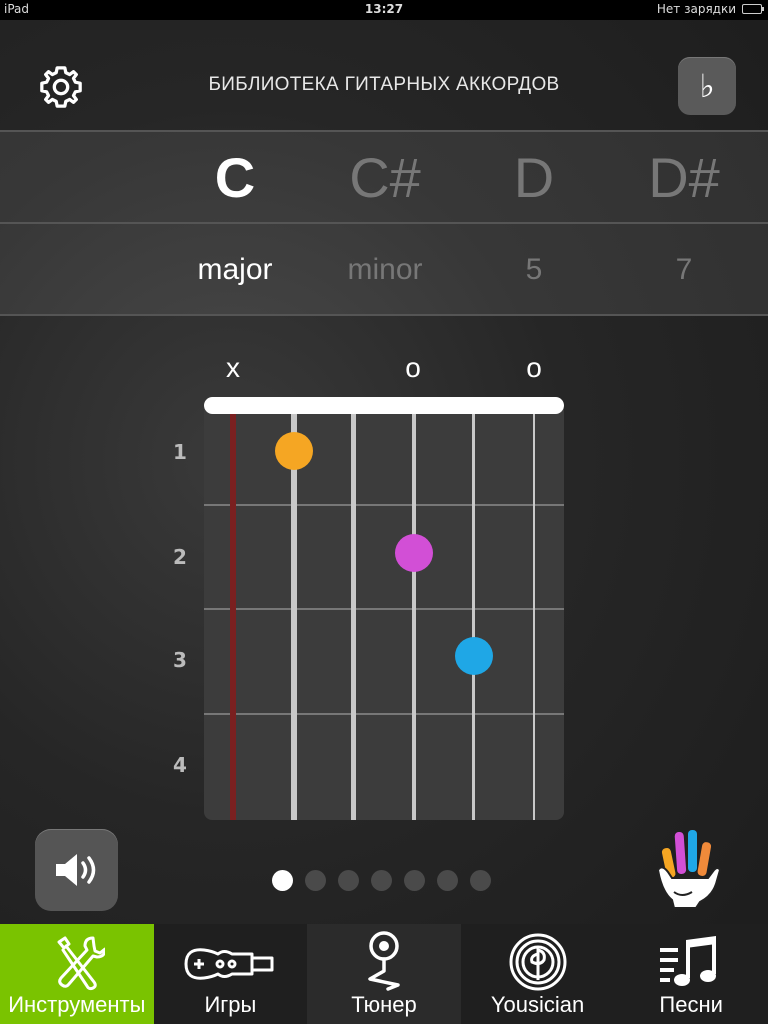 This screenshot has width=768, height=1024. I want to click on status-bar: iPad 13:27 Нет зарядки, so click(384, 10).